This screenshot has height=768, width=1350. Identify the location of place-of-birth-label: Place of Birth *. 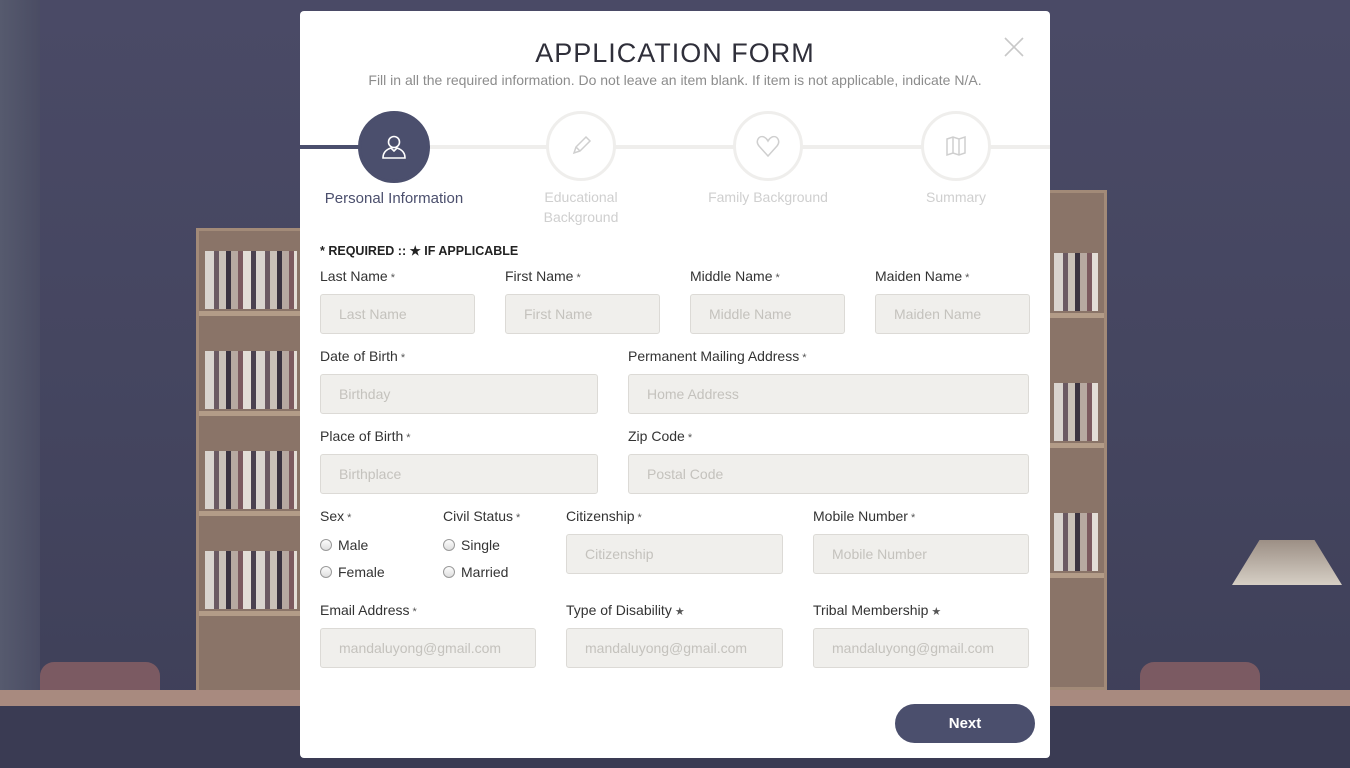
(365, 436).